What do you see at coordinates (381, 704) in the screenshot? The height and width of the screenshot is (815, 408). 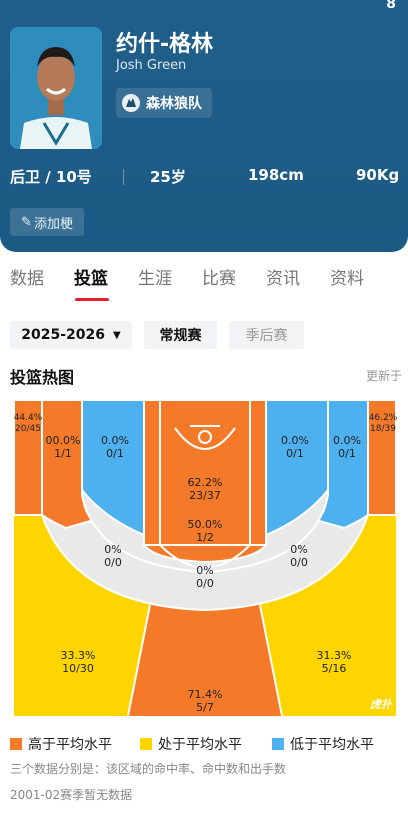 I see `watermark-logo: 虎扑` at bounding box center [381, 704].